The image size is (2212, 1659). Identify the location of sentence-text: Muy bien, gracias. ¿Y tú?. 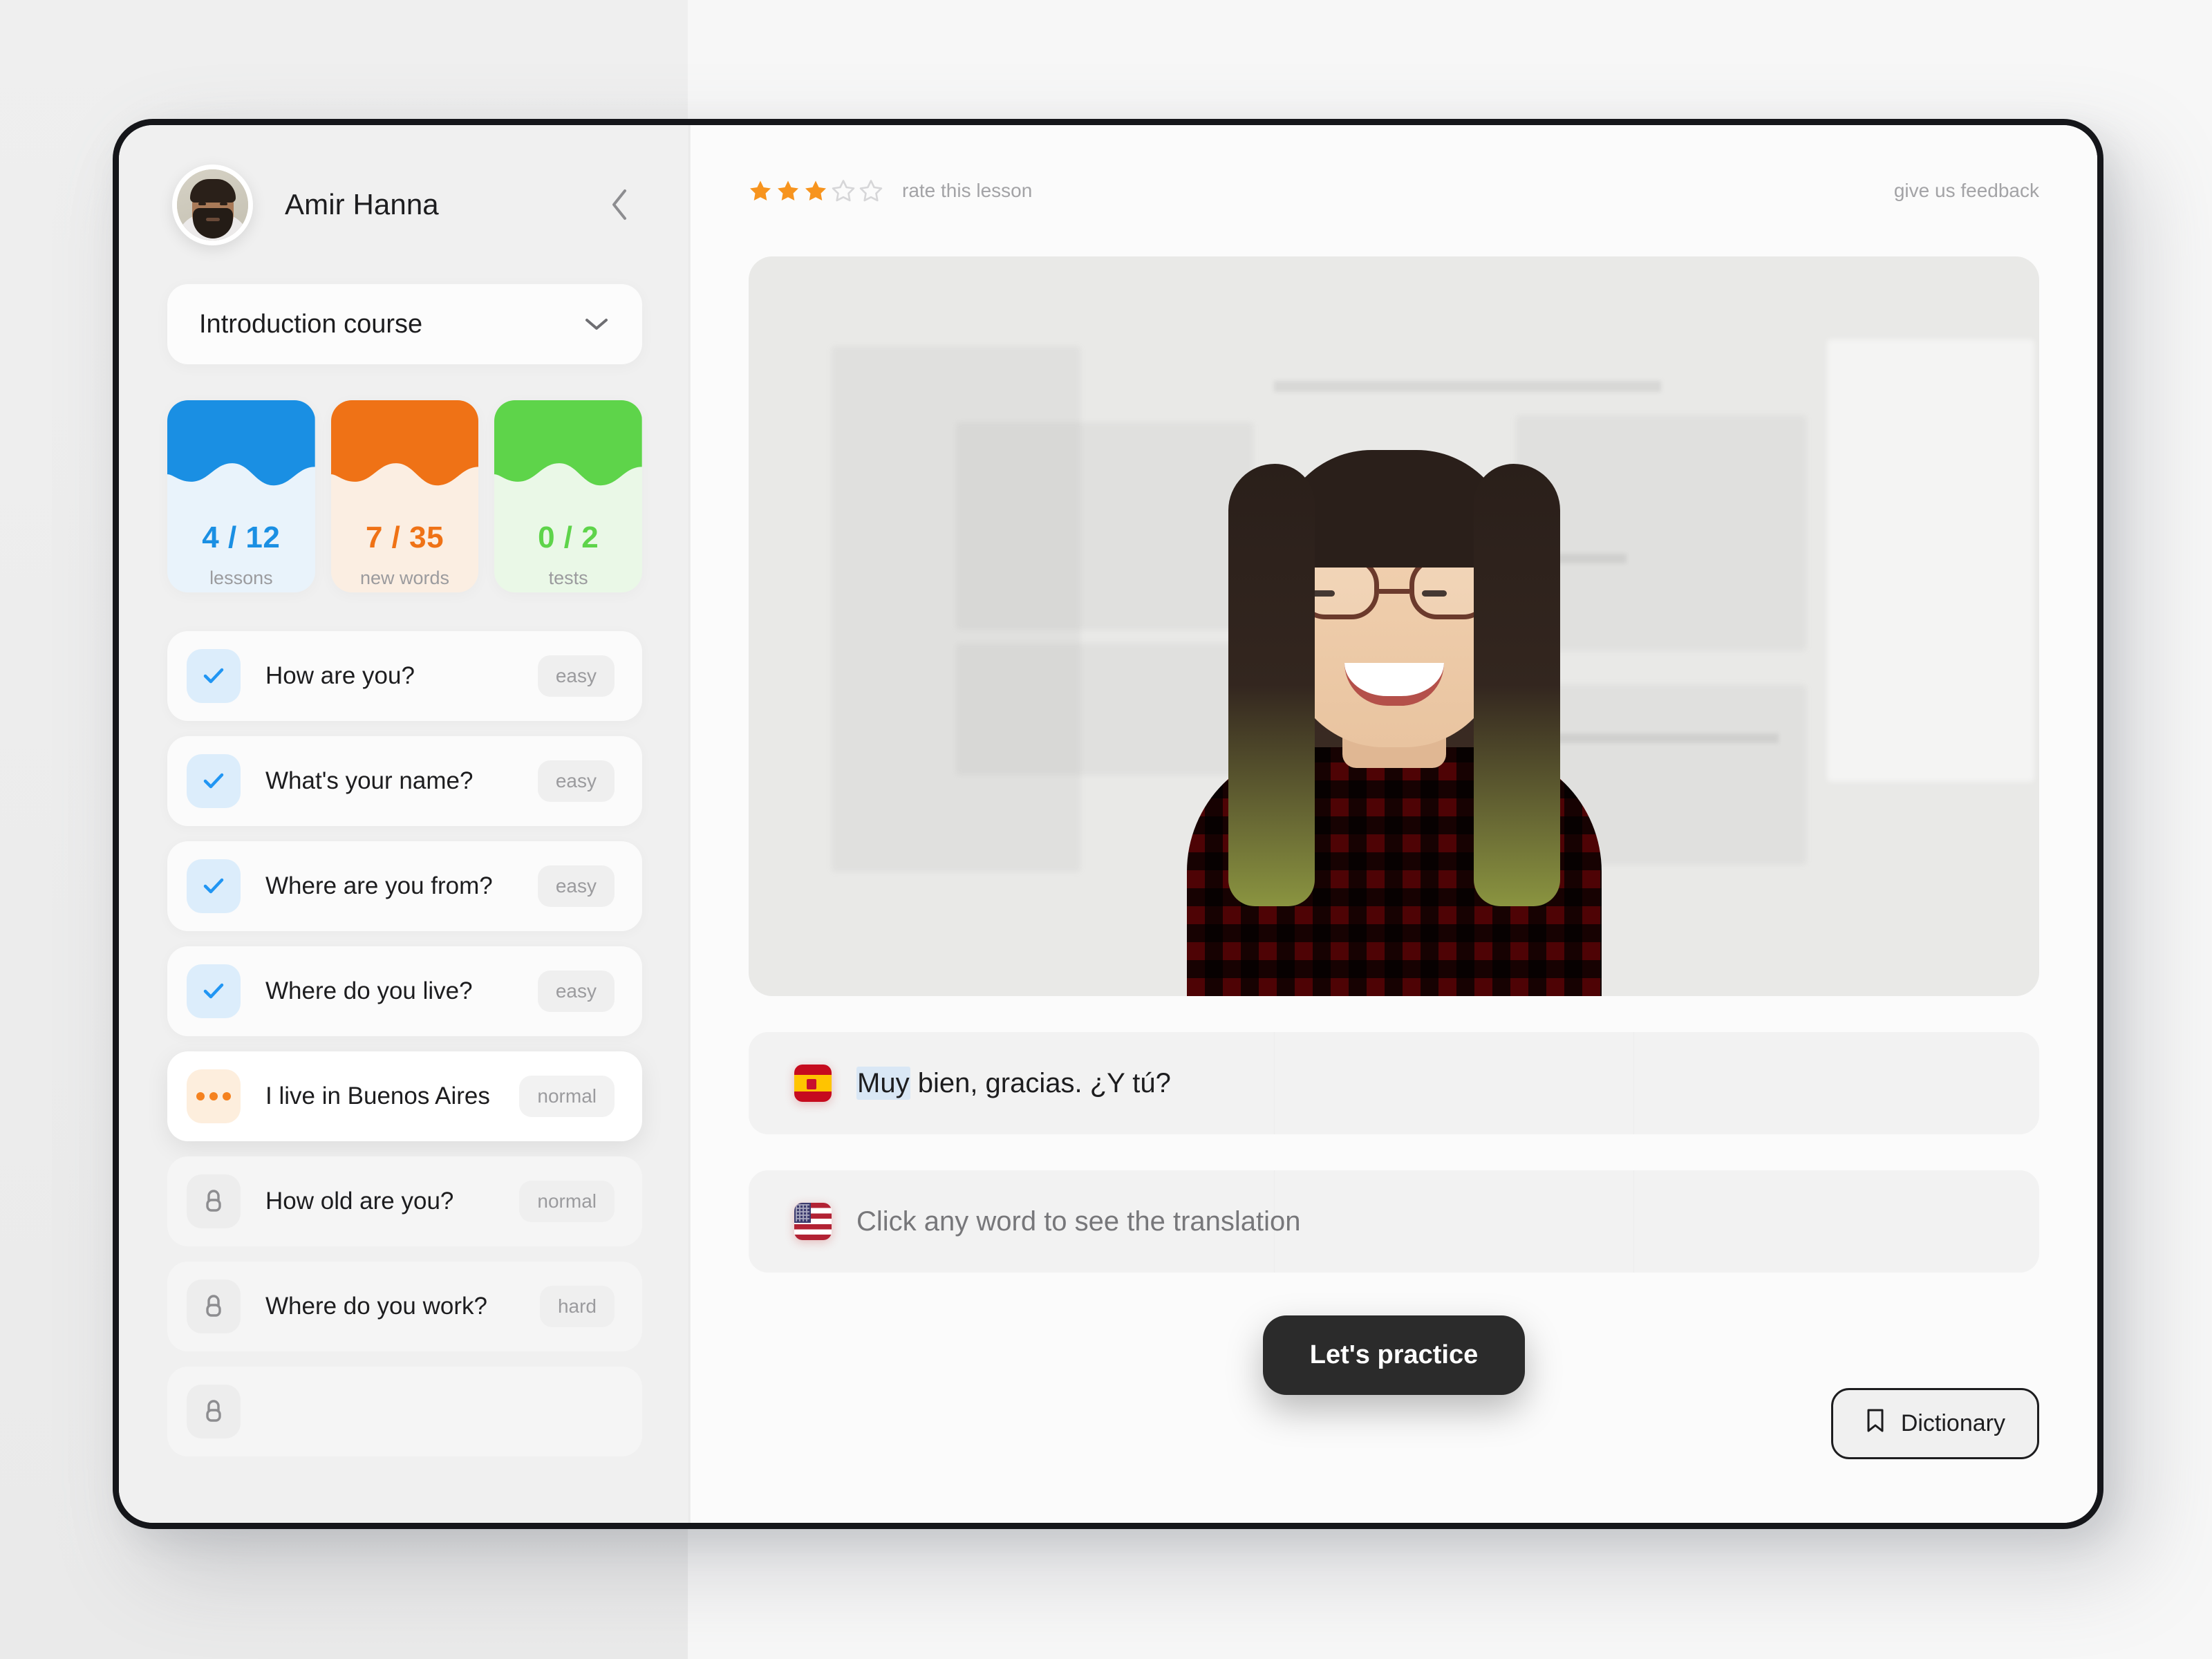
(1013, 1083).